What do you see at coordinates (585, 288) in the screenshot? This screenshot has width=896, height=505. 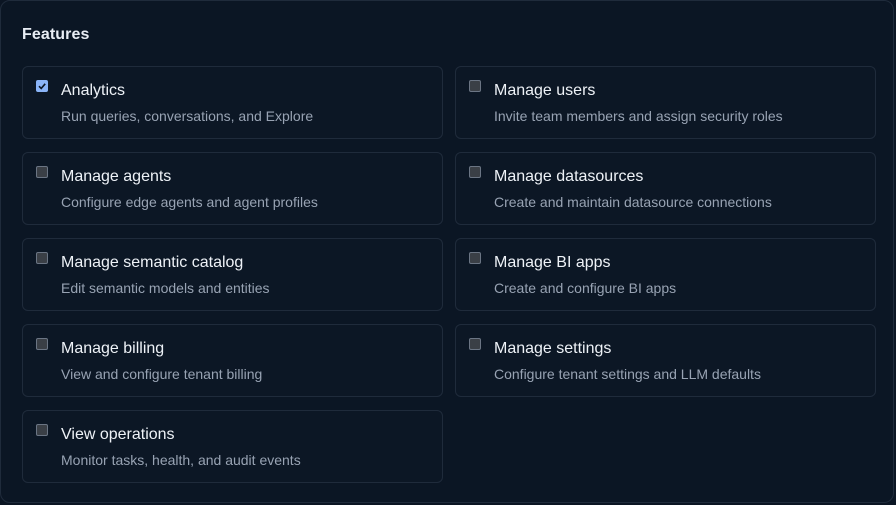 I see `feature-description: Create and configure BI apps` at bounding box center [585, 288].